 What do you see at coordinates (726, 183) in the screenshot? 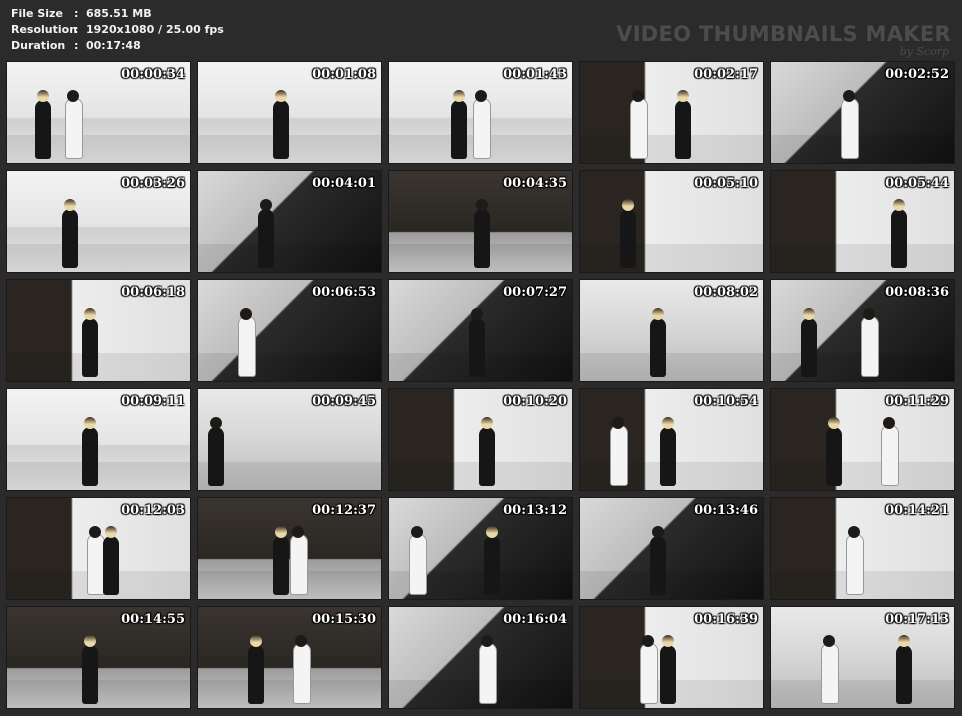
I see `timestamp-label: 00:05:10` at bounding box center [726, 183].